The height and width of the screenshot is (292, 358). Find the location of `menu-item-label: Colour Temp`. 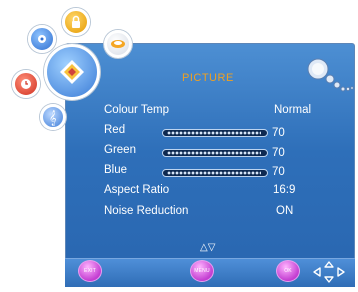

menu-item-label: Colour Temp is located at coordinates (136, 110).